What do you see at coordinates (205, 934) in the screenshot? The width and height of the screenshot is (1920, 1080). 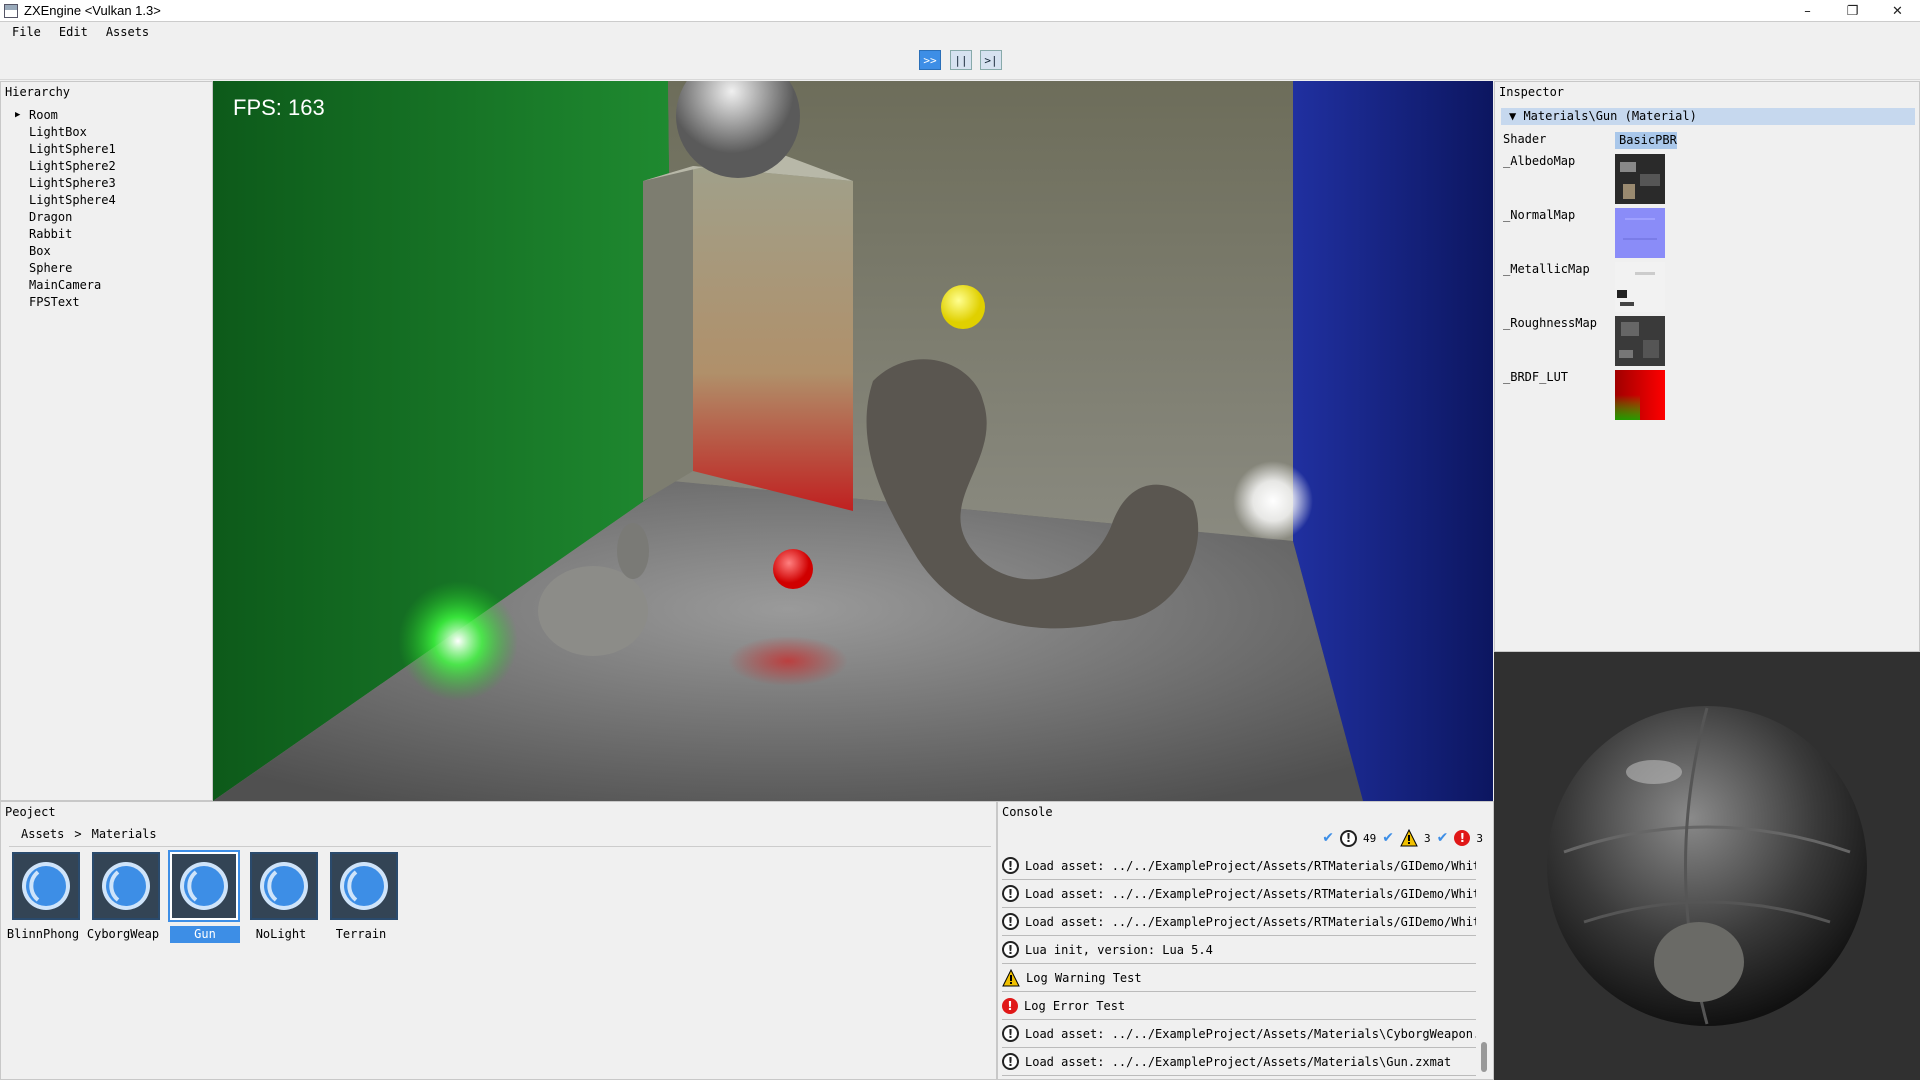 I see `asset-label: Gun` at bounding box center [205, 934].